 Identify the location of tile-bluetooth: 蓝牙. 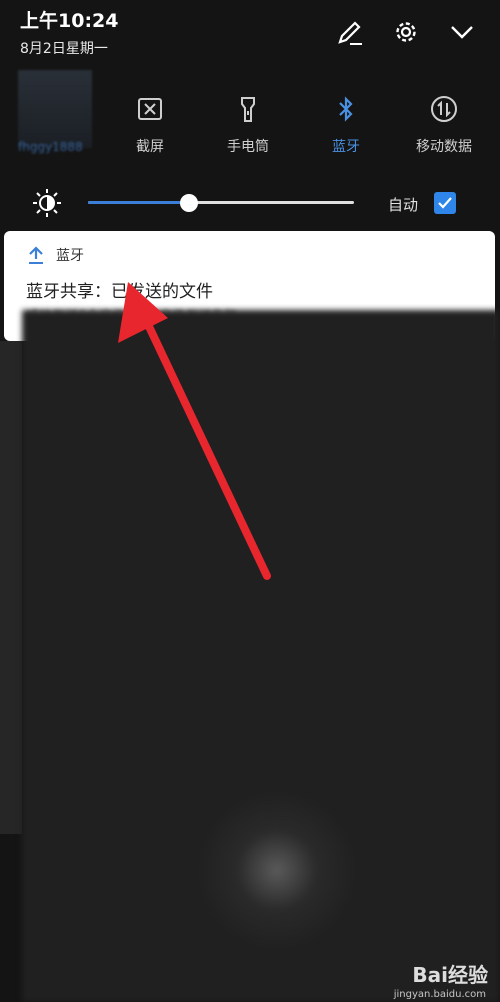
(346, 122).